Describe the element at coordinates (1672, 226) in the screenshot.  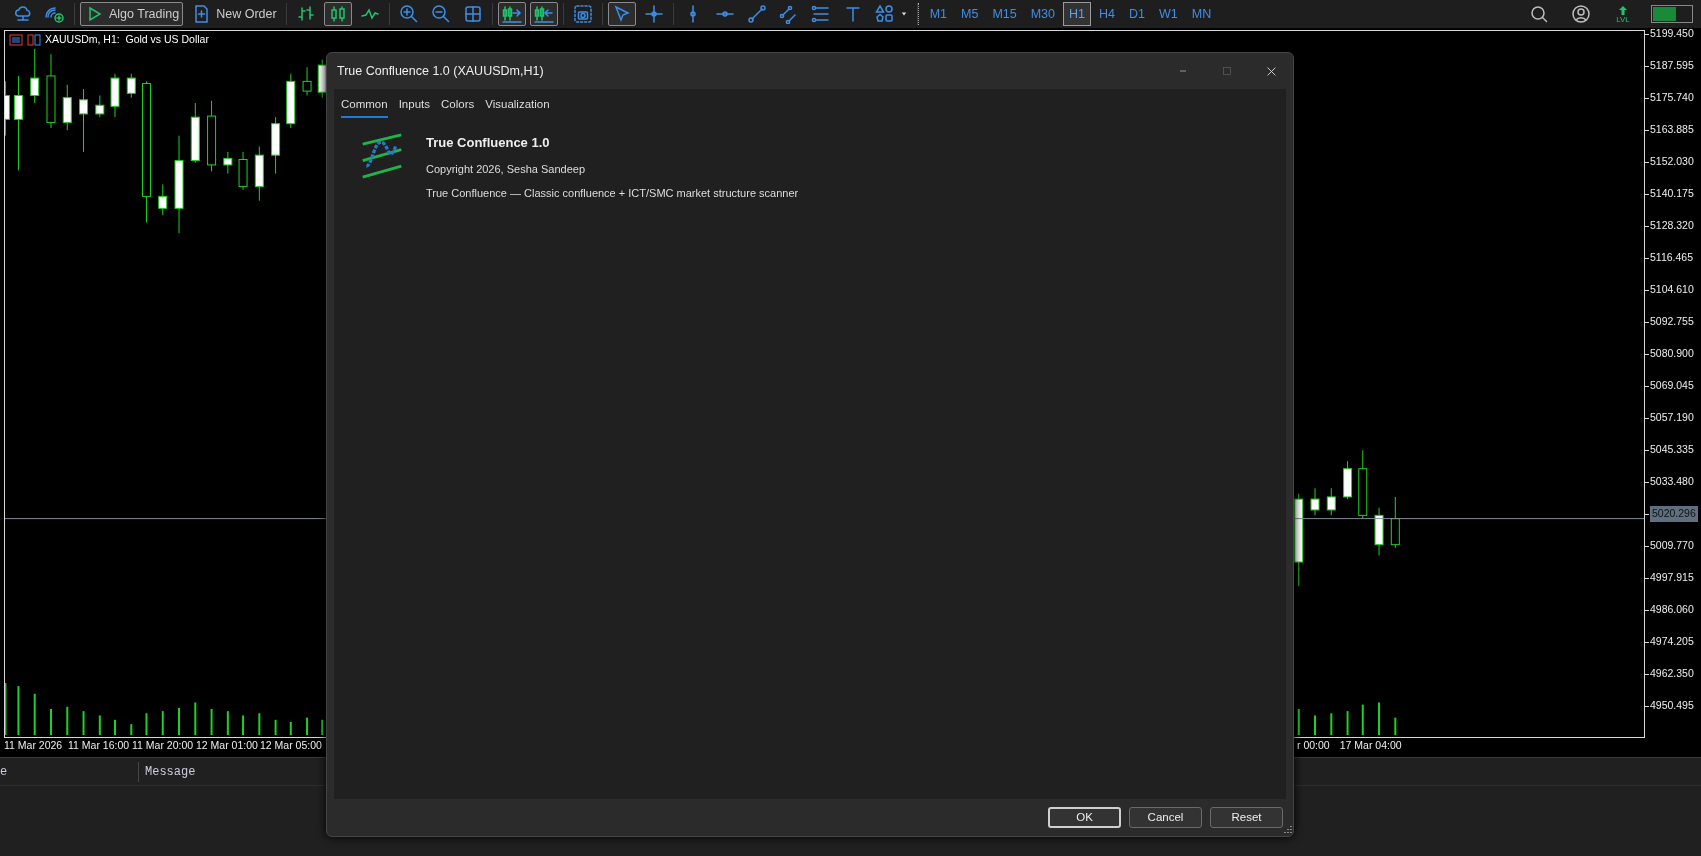
I see `price-label: 5128.320` at that location.